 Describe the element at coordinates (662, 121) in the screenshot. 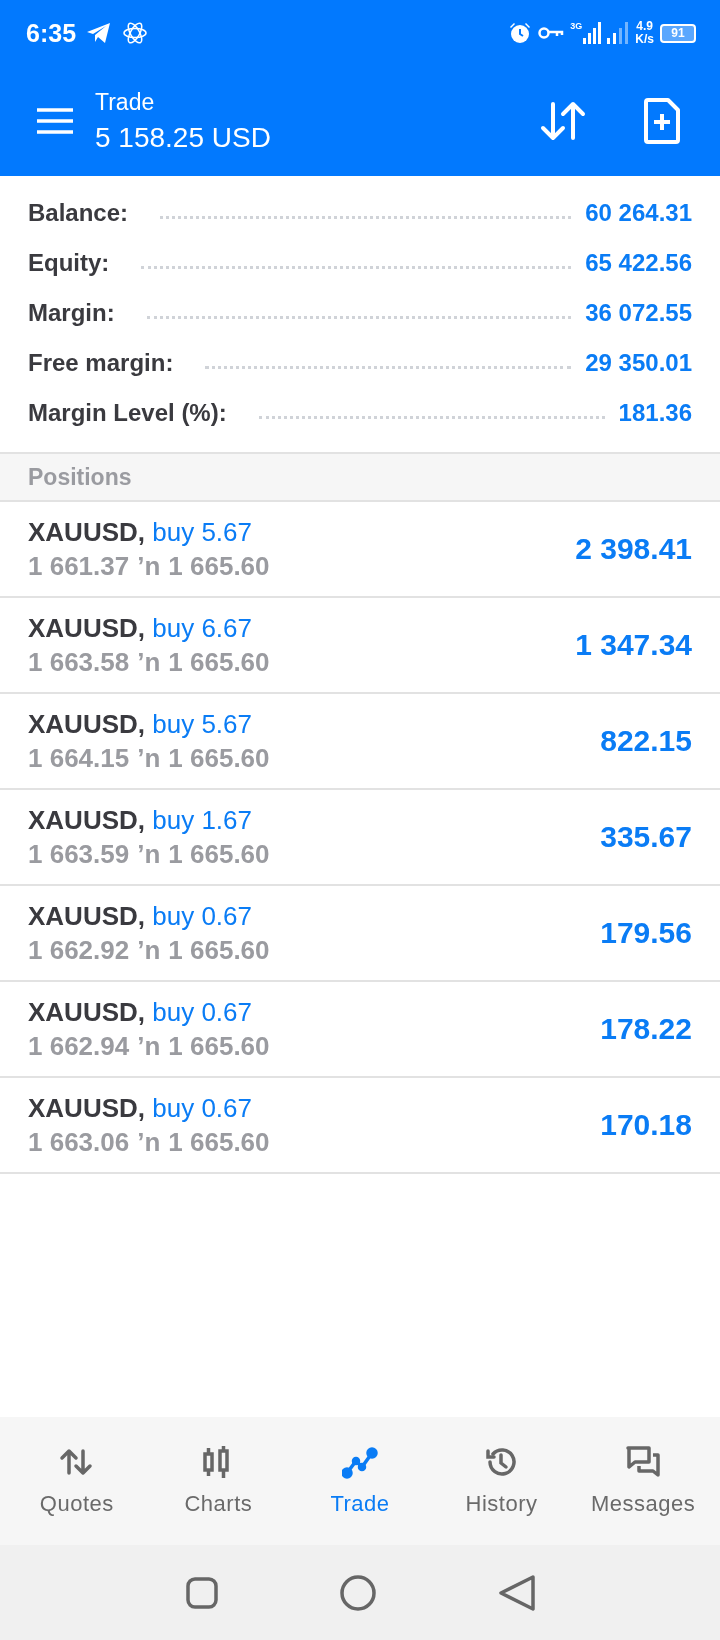

I see `add-document-icon` at that location.